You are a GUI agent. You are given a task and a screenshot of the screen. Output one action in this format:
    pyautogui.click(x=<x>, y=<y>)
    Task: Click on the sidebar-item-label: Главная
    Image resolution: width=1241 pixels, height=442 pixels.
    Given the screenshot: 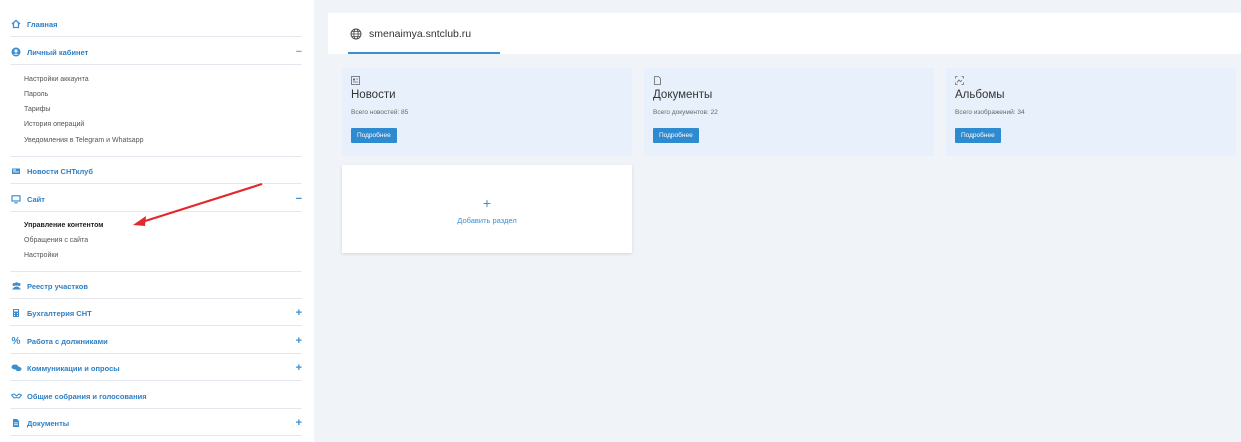 What is the action you would take?
    pyautogui.click(x=42, y=24)
    